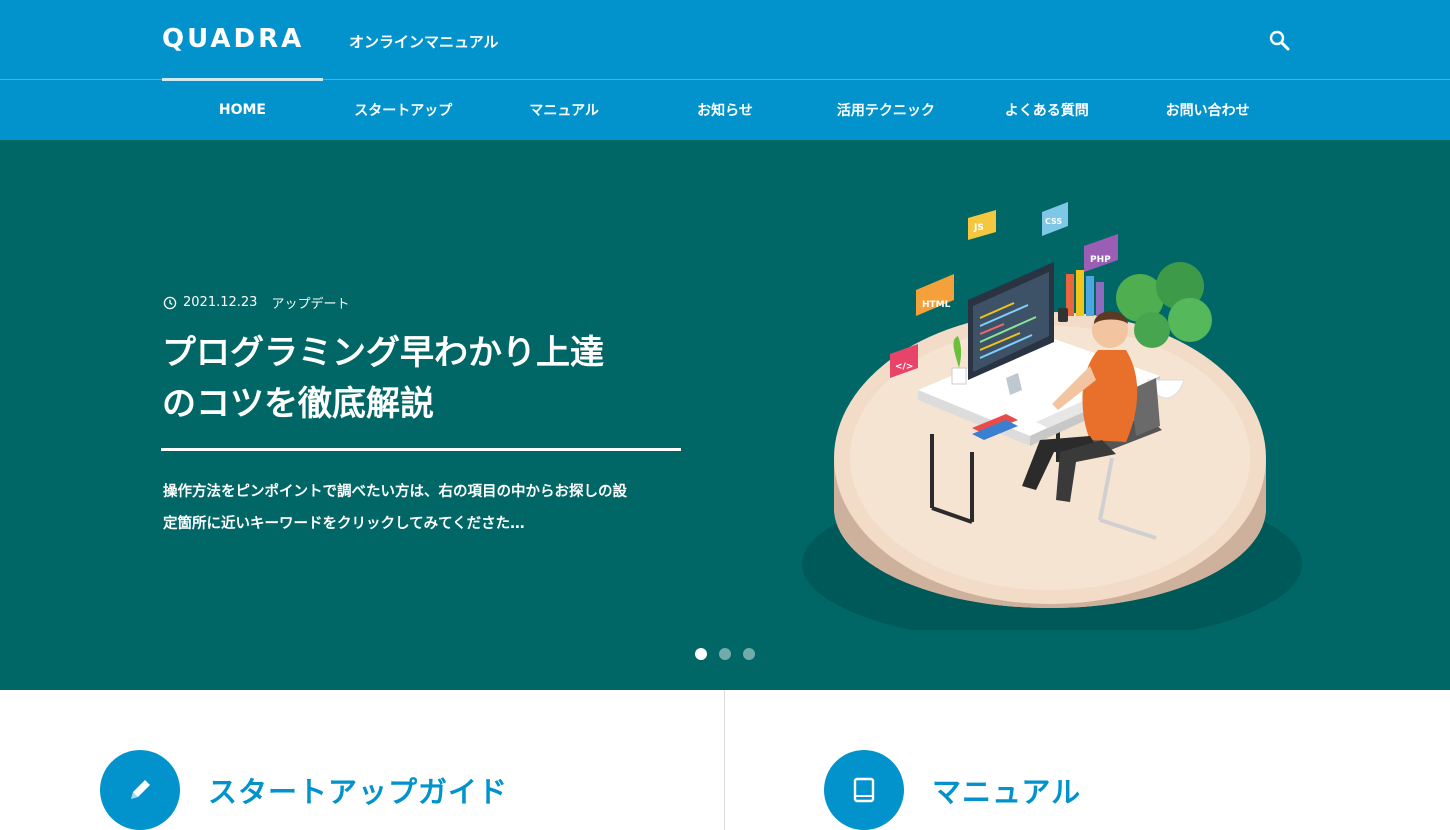  I want to click on nav-item-home: HOME, so click(242, 109).